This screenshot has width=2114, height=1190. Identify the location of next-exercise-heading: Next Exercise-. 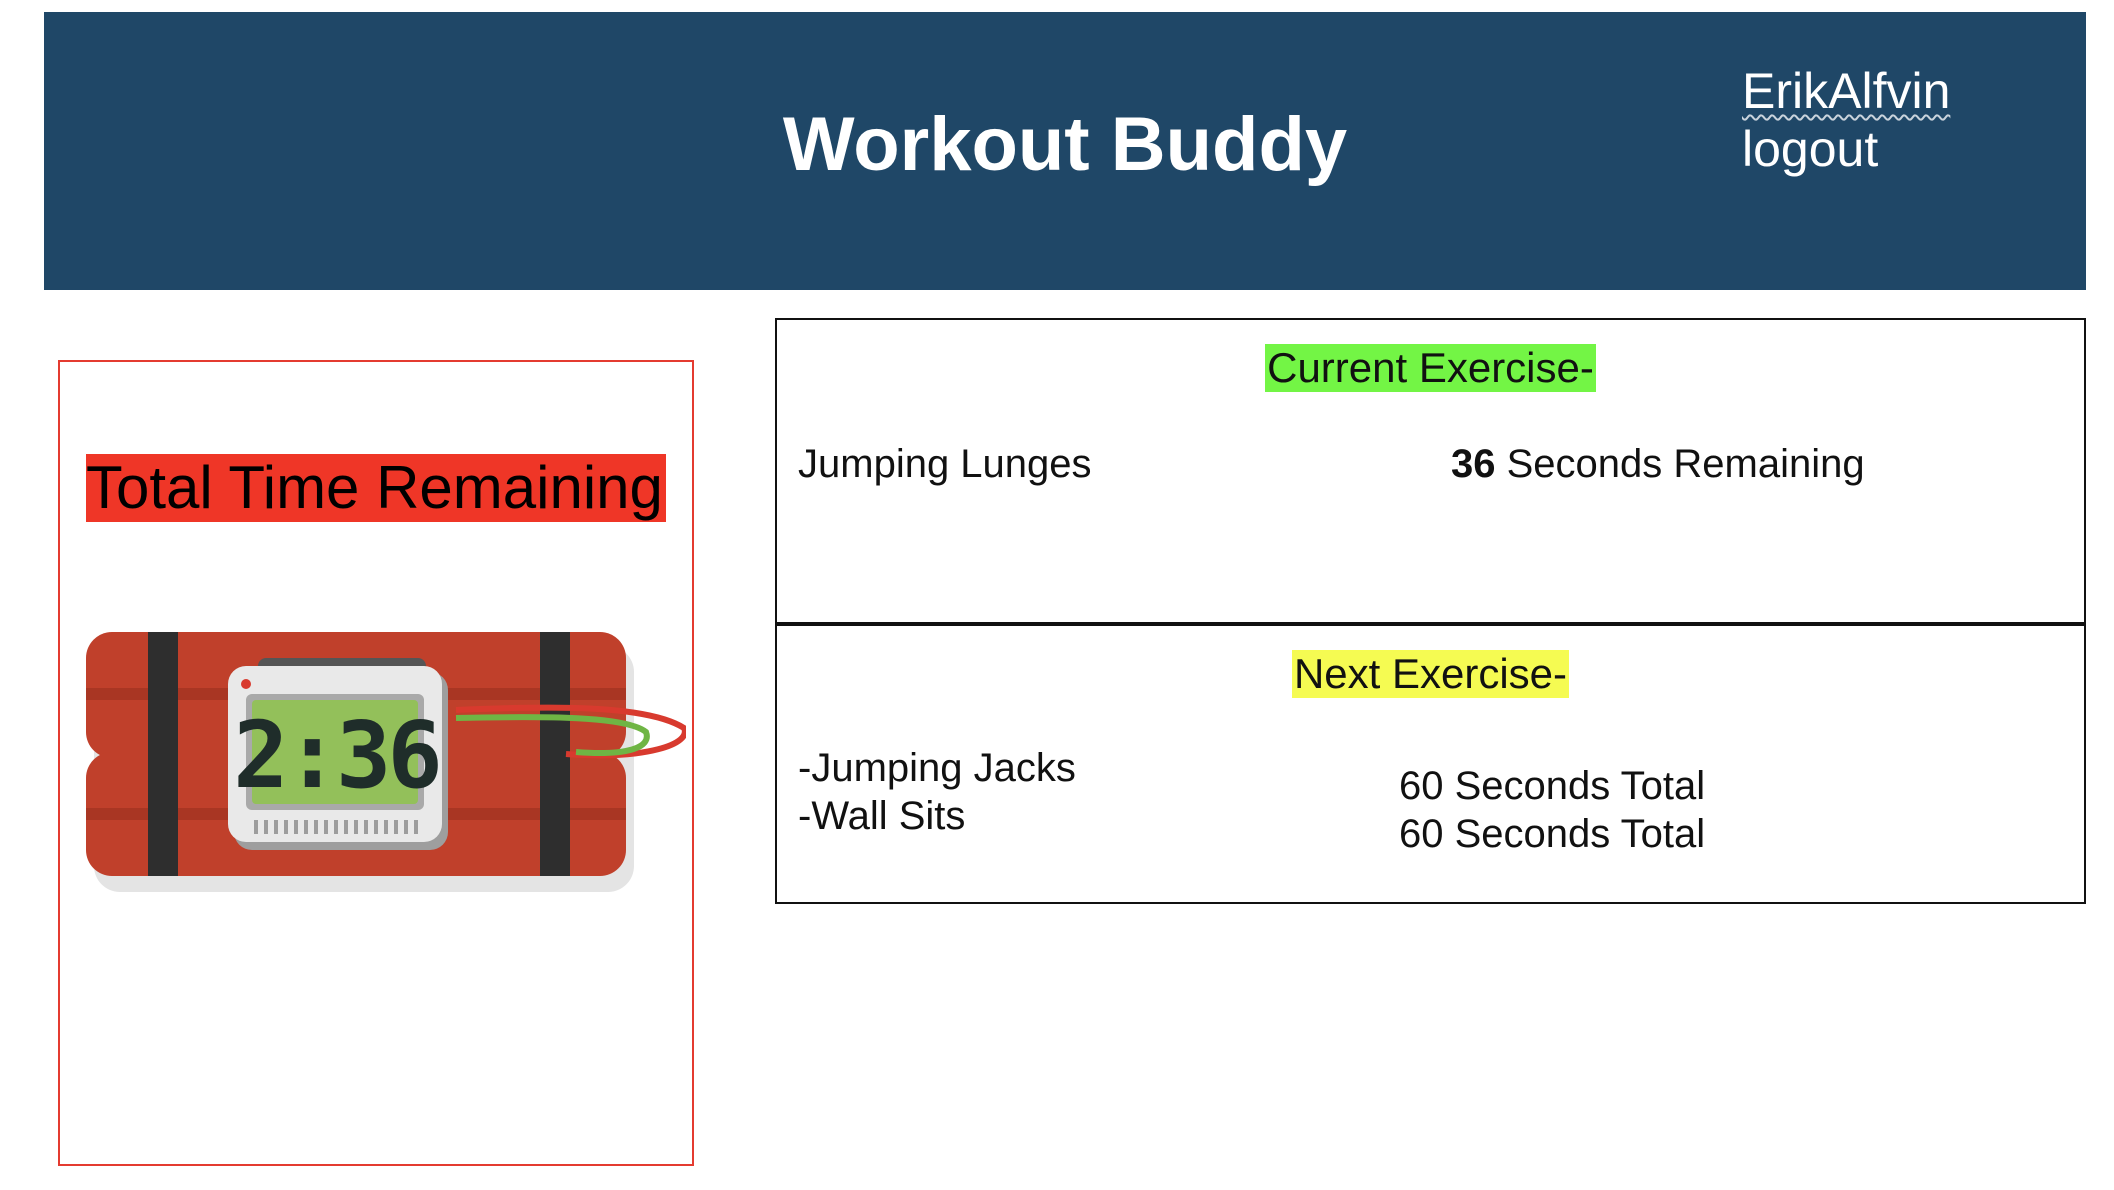
(1430, 674).